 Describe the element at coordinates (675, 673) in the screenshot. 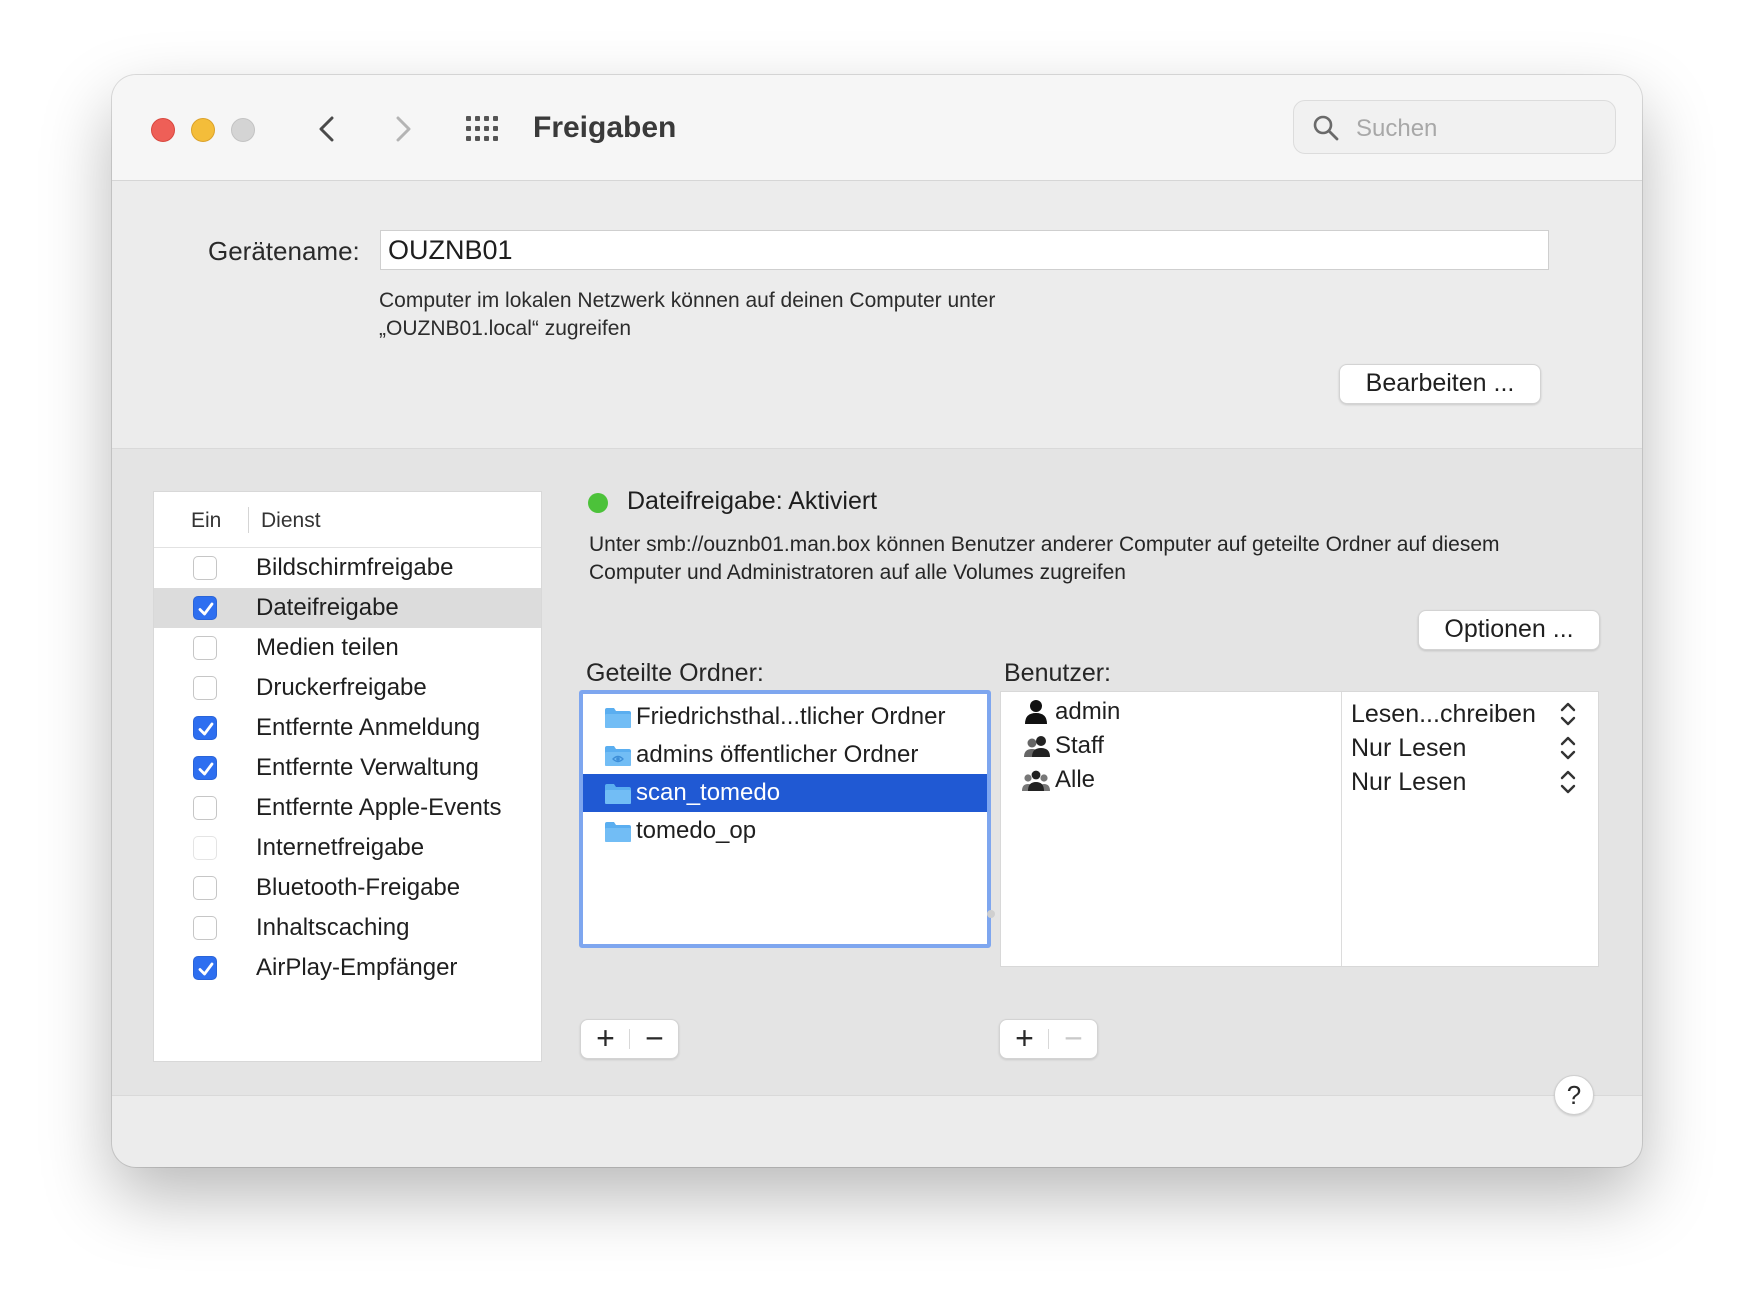

I see `shared-folders-label: Geteilte Ordner:` at that location.